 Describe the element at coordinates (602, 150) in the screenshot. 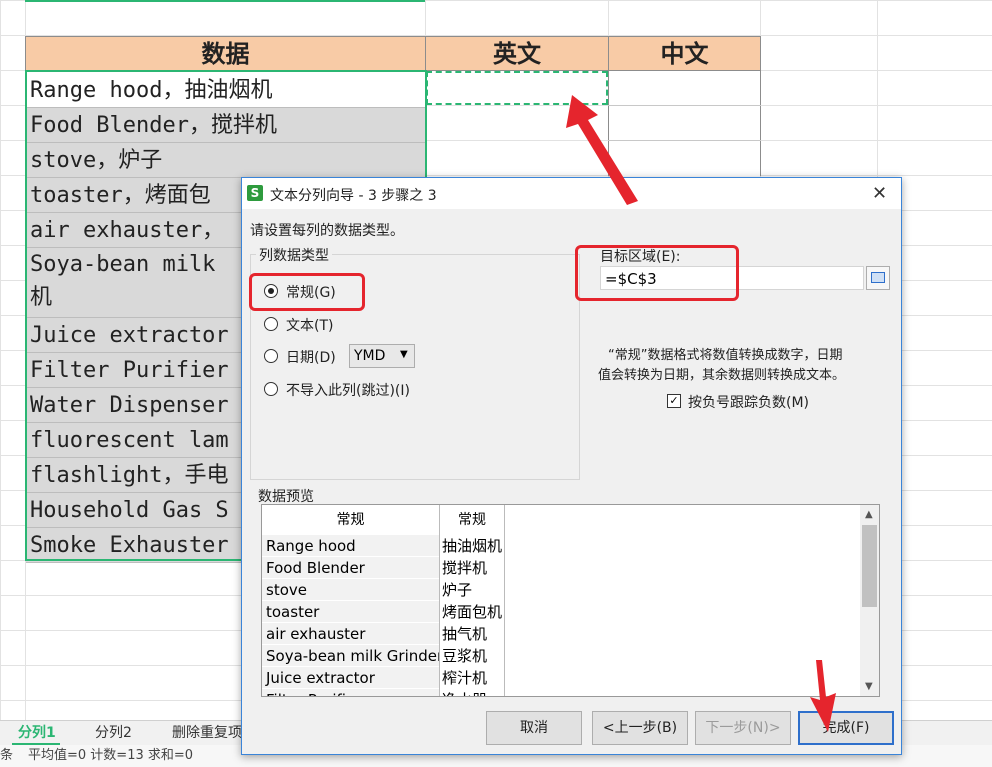

I see `arrow-to-target-icon` at that location.